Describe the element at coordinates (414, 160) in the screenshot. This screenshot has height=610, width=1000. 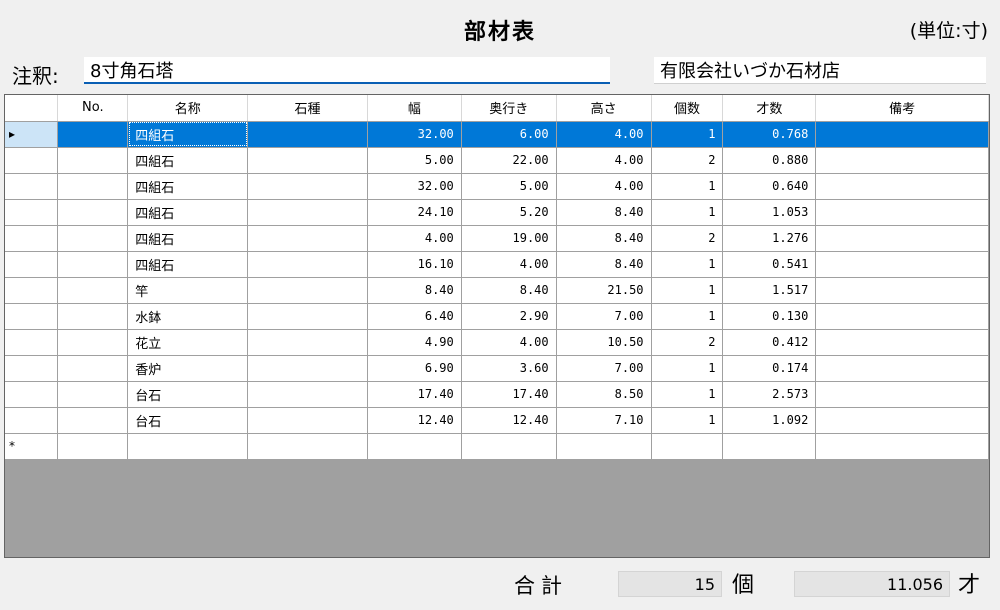
I see `width-cell: 5.00` at that location.